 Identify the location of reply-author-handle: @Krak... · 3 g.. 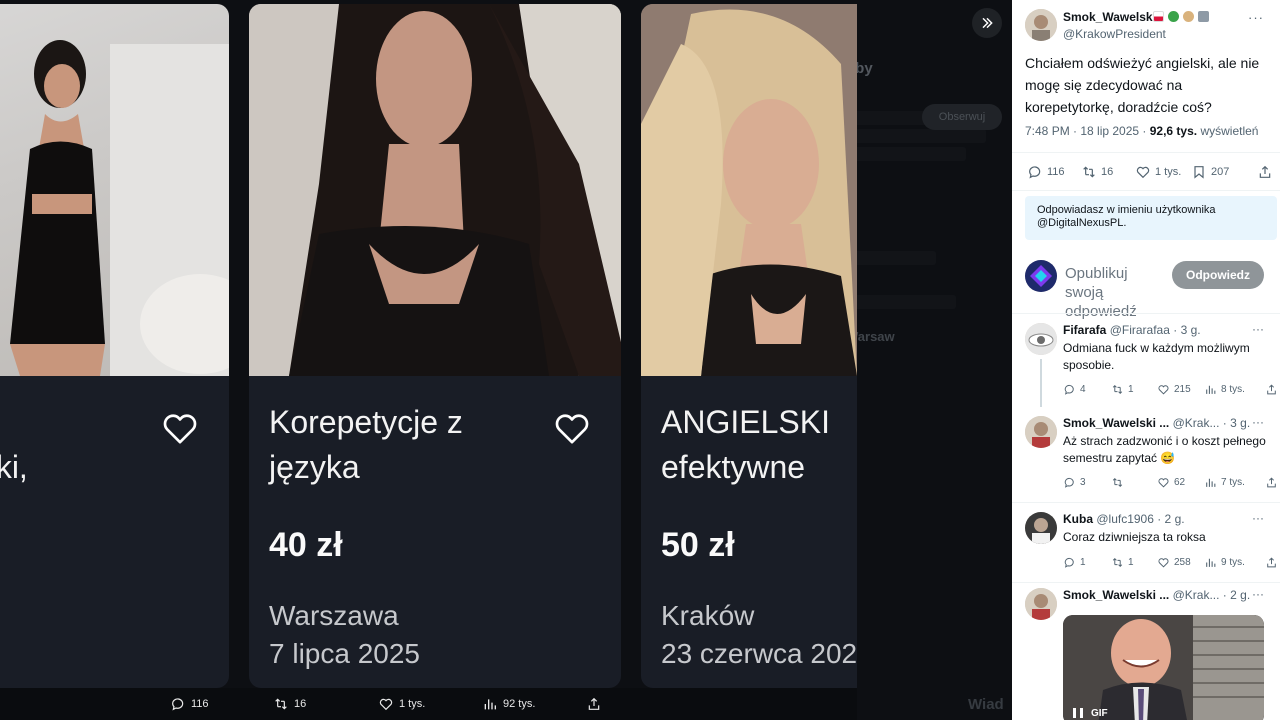
(1212, 423).